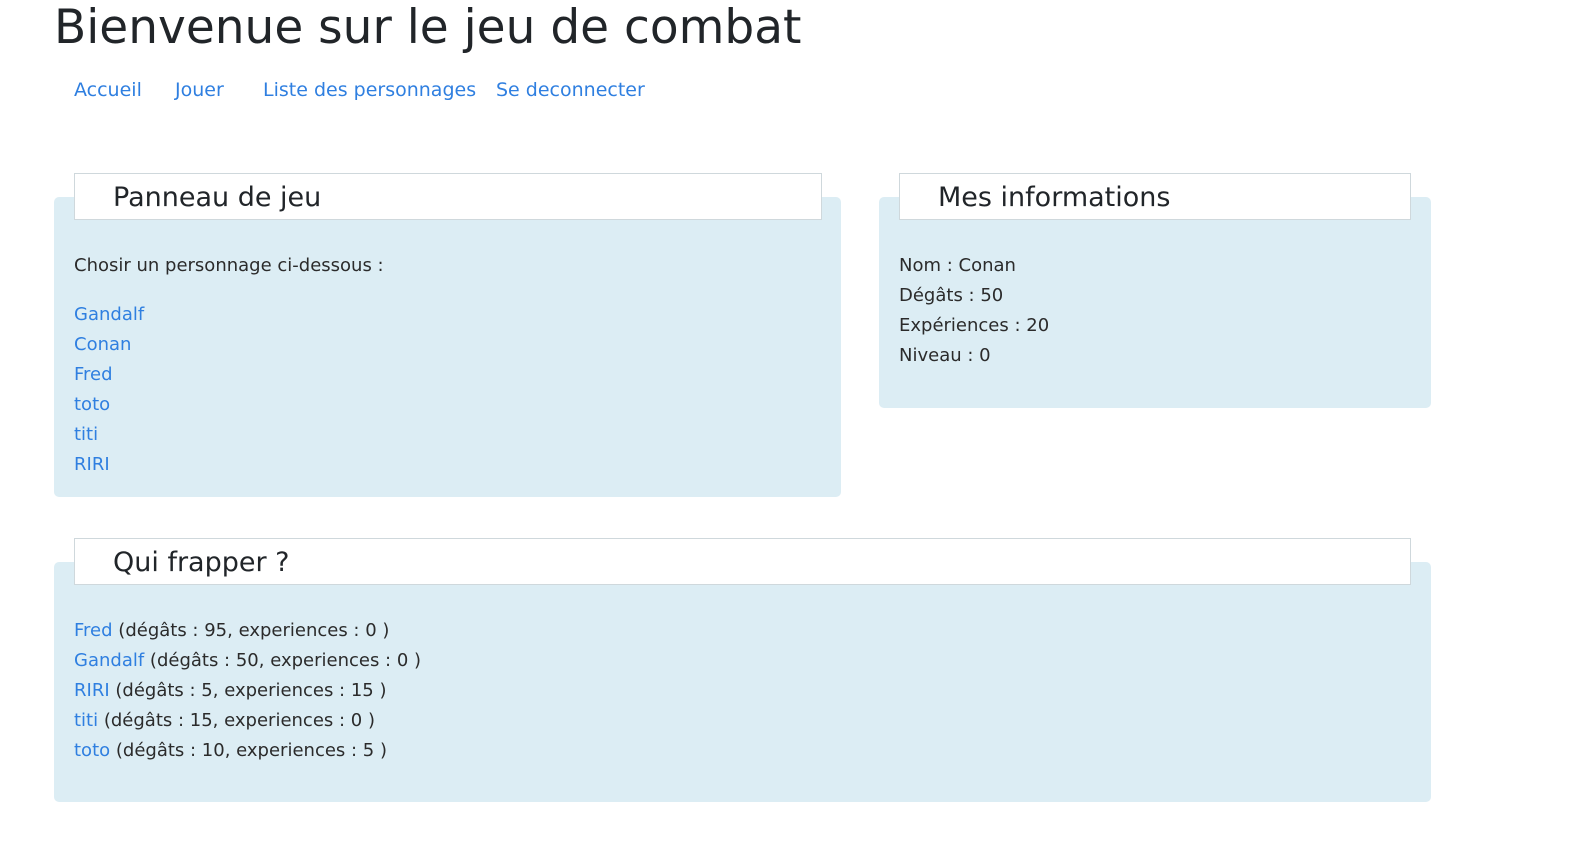 The width and height of the screenshot is (1580, 852). I want to click on character-link-riri: RIRI, so click(92, 465).